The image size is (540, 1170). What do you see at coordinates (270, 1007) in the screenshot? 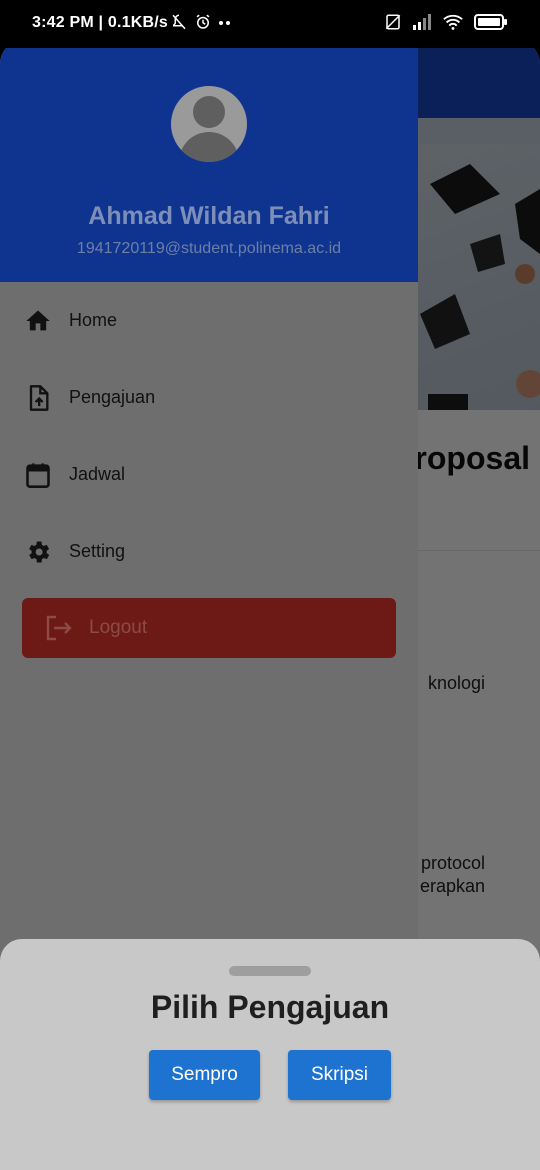
I see `sheet-title: Pilih Pengajuan` at bounding box center [270, 1007].